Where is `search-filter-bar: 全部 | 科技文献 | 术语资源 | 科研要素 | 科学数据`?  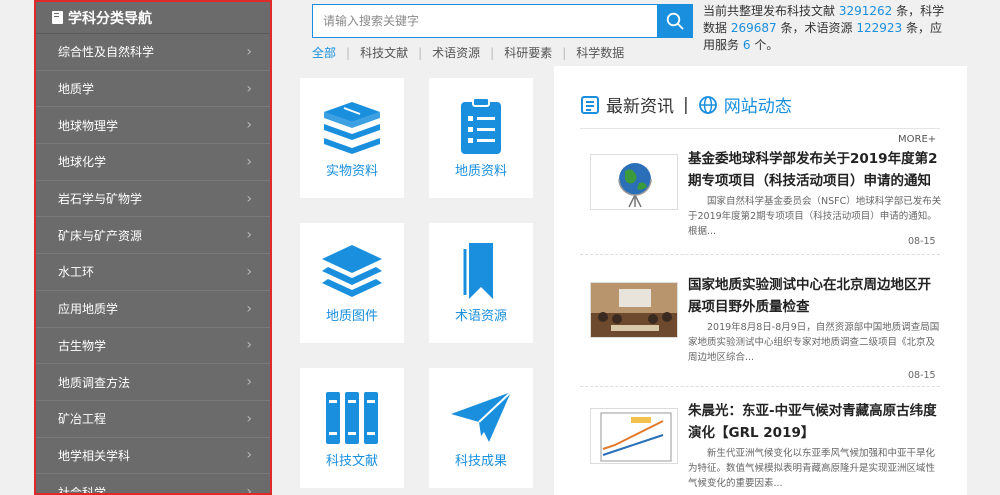 search-filter-bar: 全部 | 科技文献 | 术语资源 | 科研要素 | 科学数据 is located at coordinates (468, 52).